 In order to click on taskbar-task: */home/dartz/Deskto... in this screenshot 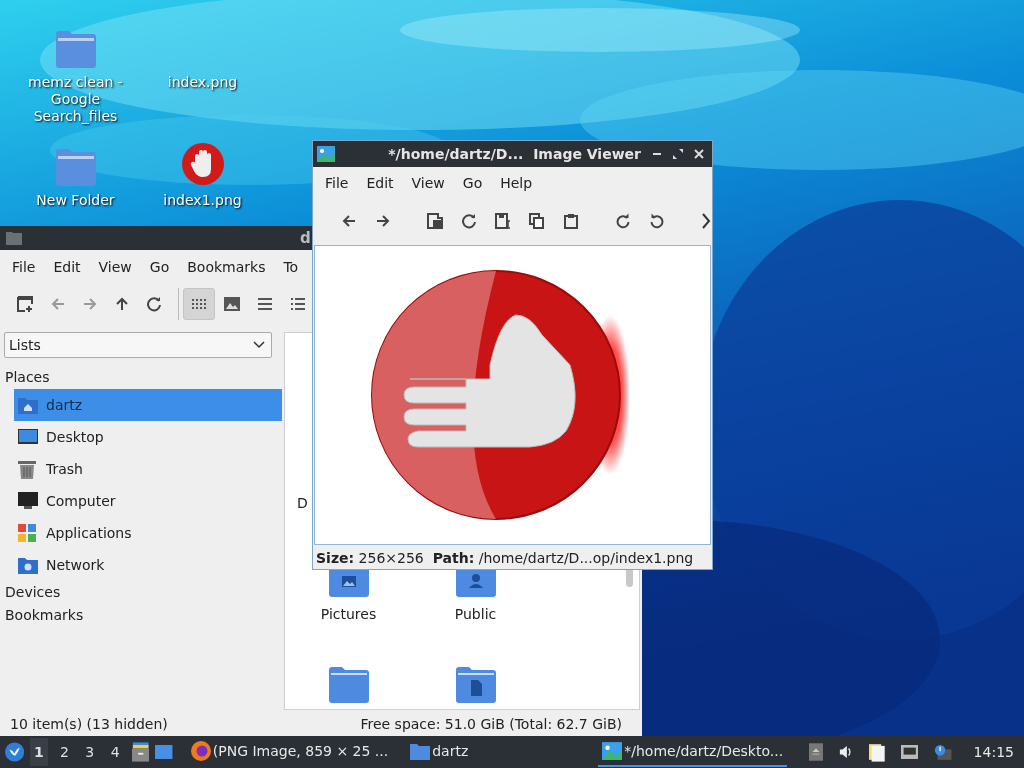, I will do `click(693, 752)`.